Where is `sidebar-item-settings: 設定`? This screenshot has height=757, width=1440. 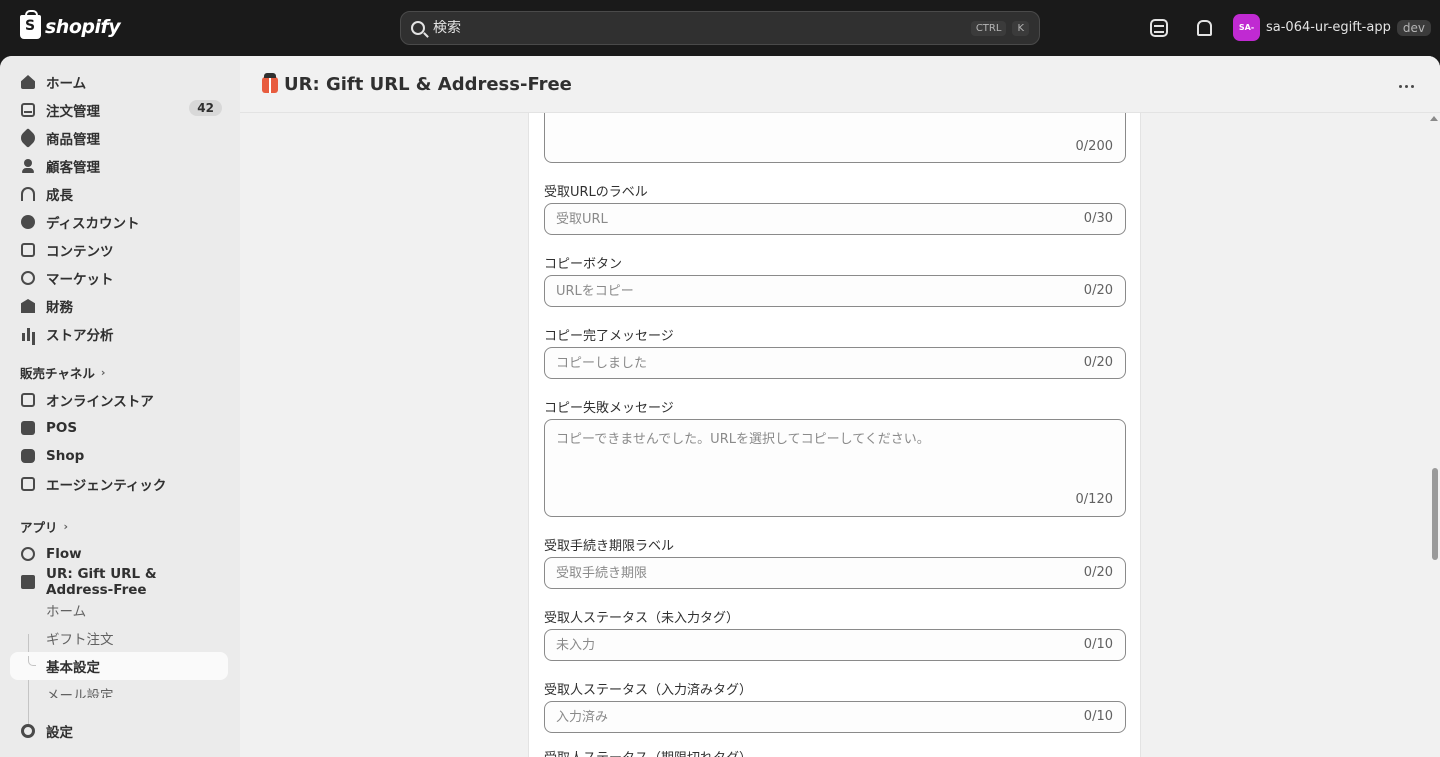
sidebar-item-settings: 設定 is located at coordinates (119, 731).